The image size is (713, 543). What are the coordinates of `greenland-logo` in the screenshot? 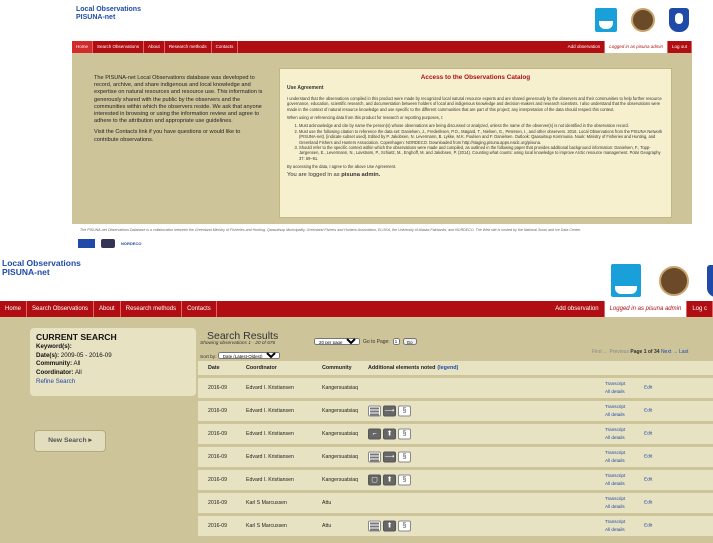 It's located at (679, 20).